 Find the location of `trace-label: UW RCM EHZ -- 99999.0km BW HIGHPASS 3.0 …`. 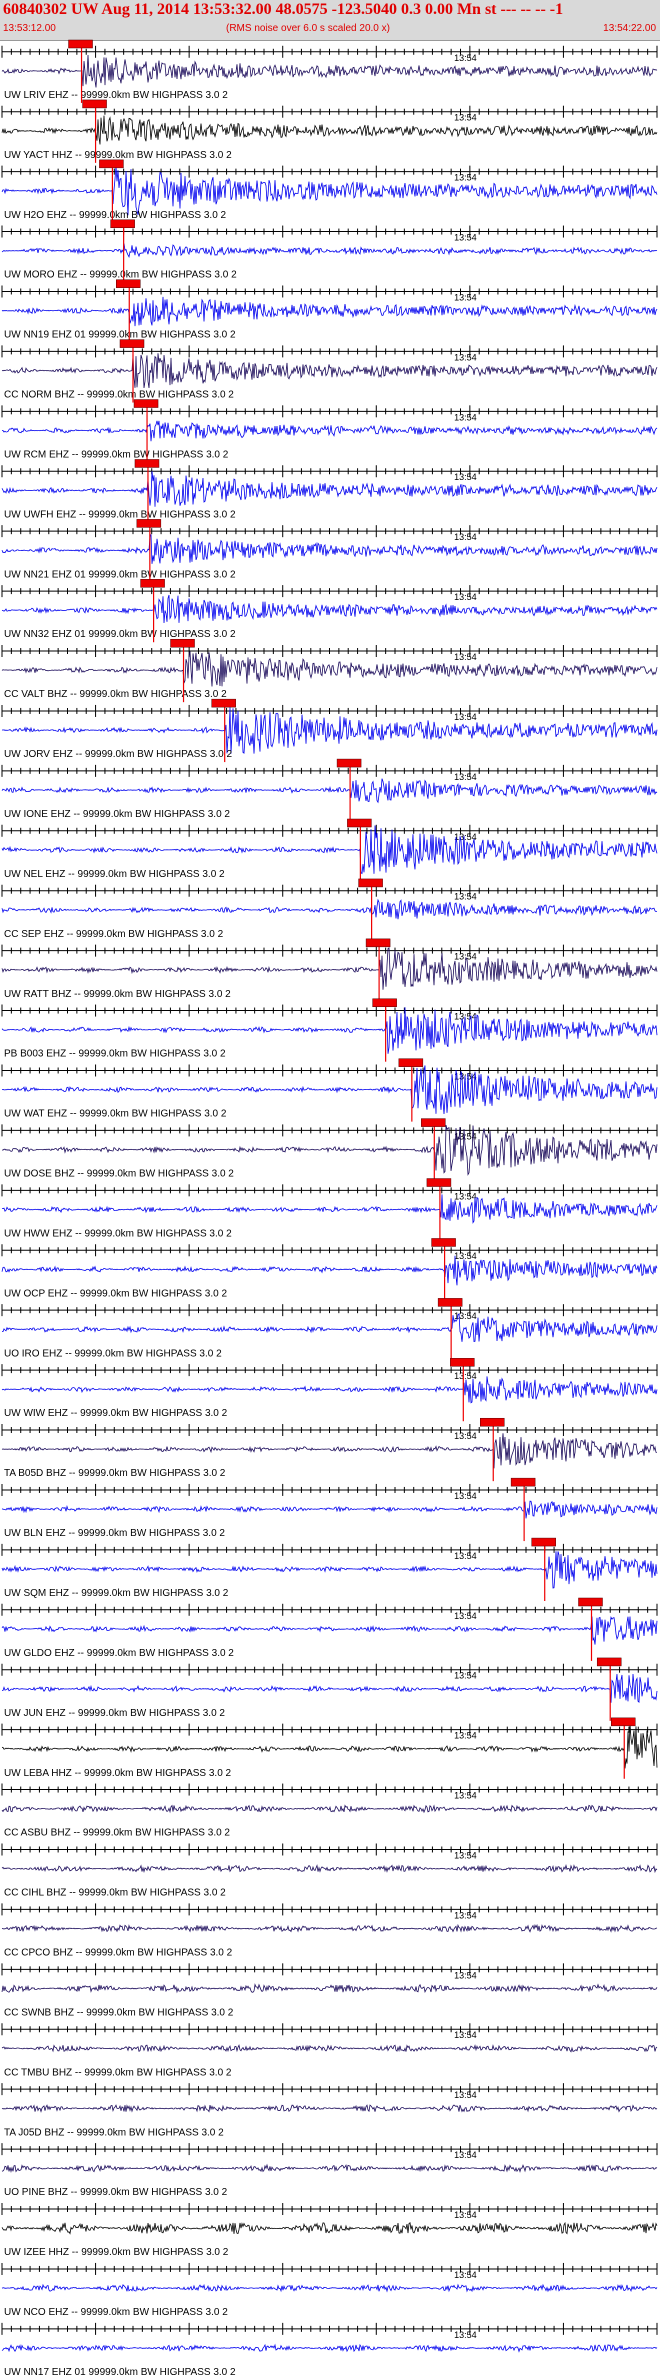

trace-label: UW RCM EHZ -- 99999.0km BW HIGHPASS 3.0 … is located at coordinates (116, 454).